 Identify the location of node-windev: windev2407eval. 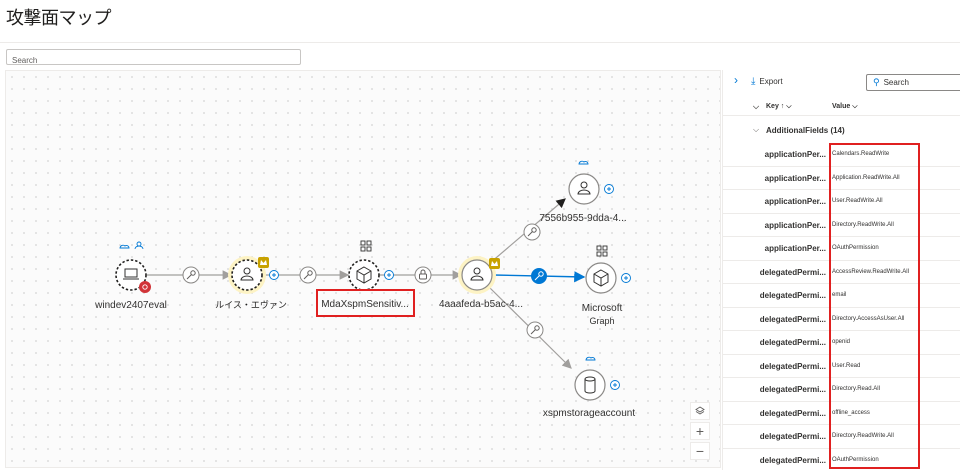
(130, 276).